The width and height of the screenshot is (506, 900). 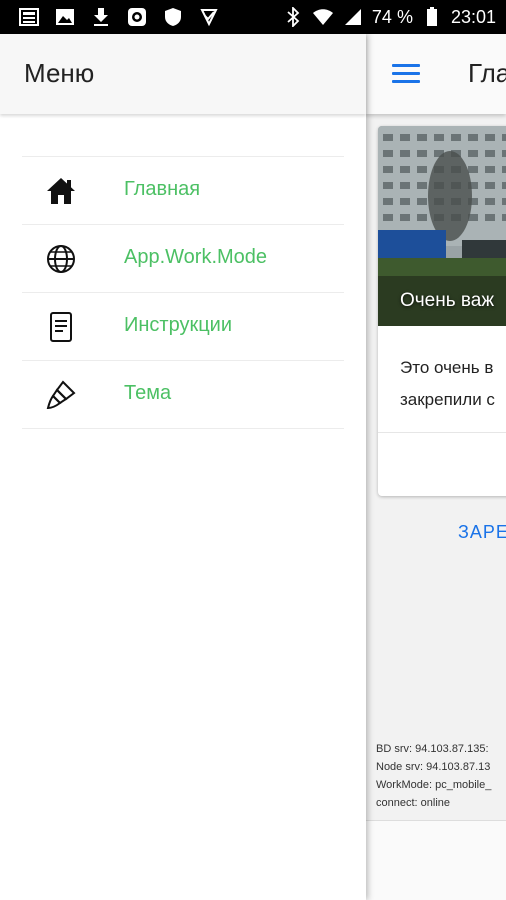 What do you see at coordinates (434, 785) in the screenshot?
I see `work-mode-text: WorkMode: pc_mobile_` at bounding box center [434, 785].